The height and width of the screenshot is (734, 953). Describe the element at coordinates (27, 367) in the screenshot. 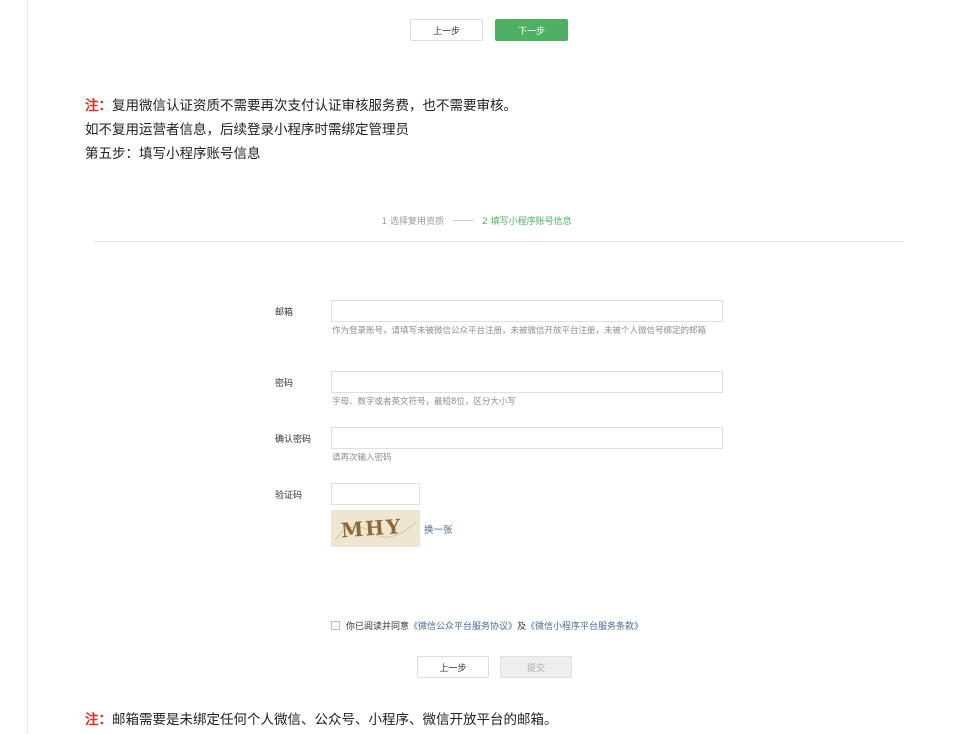

I see `content-left-border` at that location.